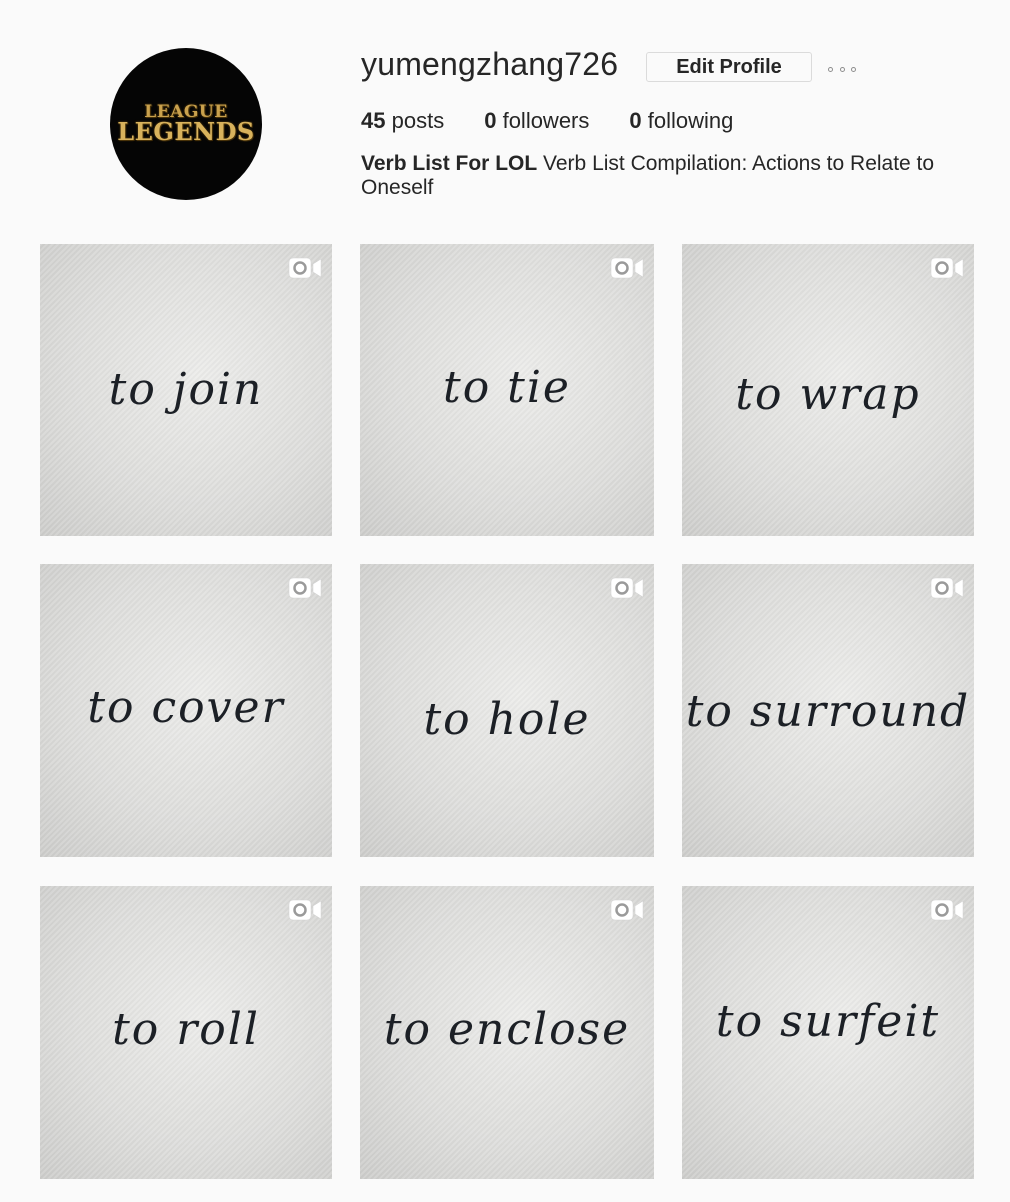  What do you see at coordinates (490, 64) in the screenshot?
I see `username: yumengzhang726` at bounding box center [490, 64].